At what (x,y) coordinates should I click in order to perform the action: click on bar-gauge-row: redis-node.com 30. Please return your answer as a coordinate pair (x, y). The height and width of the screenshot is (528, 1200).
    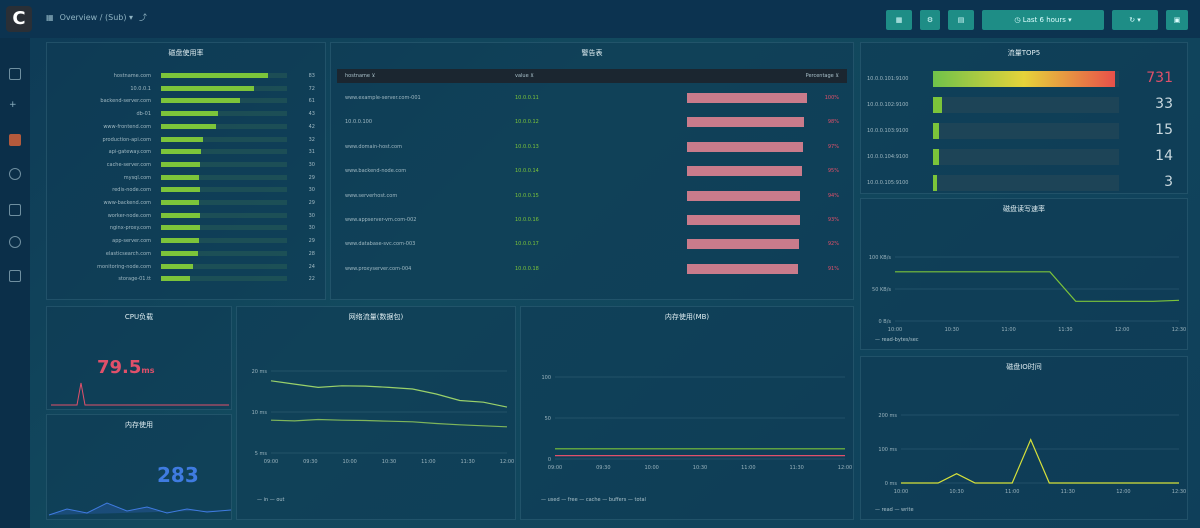
    Looking at the image, I should click on (186, 192).